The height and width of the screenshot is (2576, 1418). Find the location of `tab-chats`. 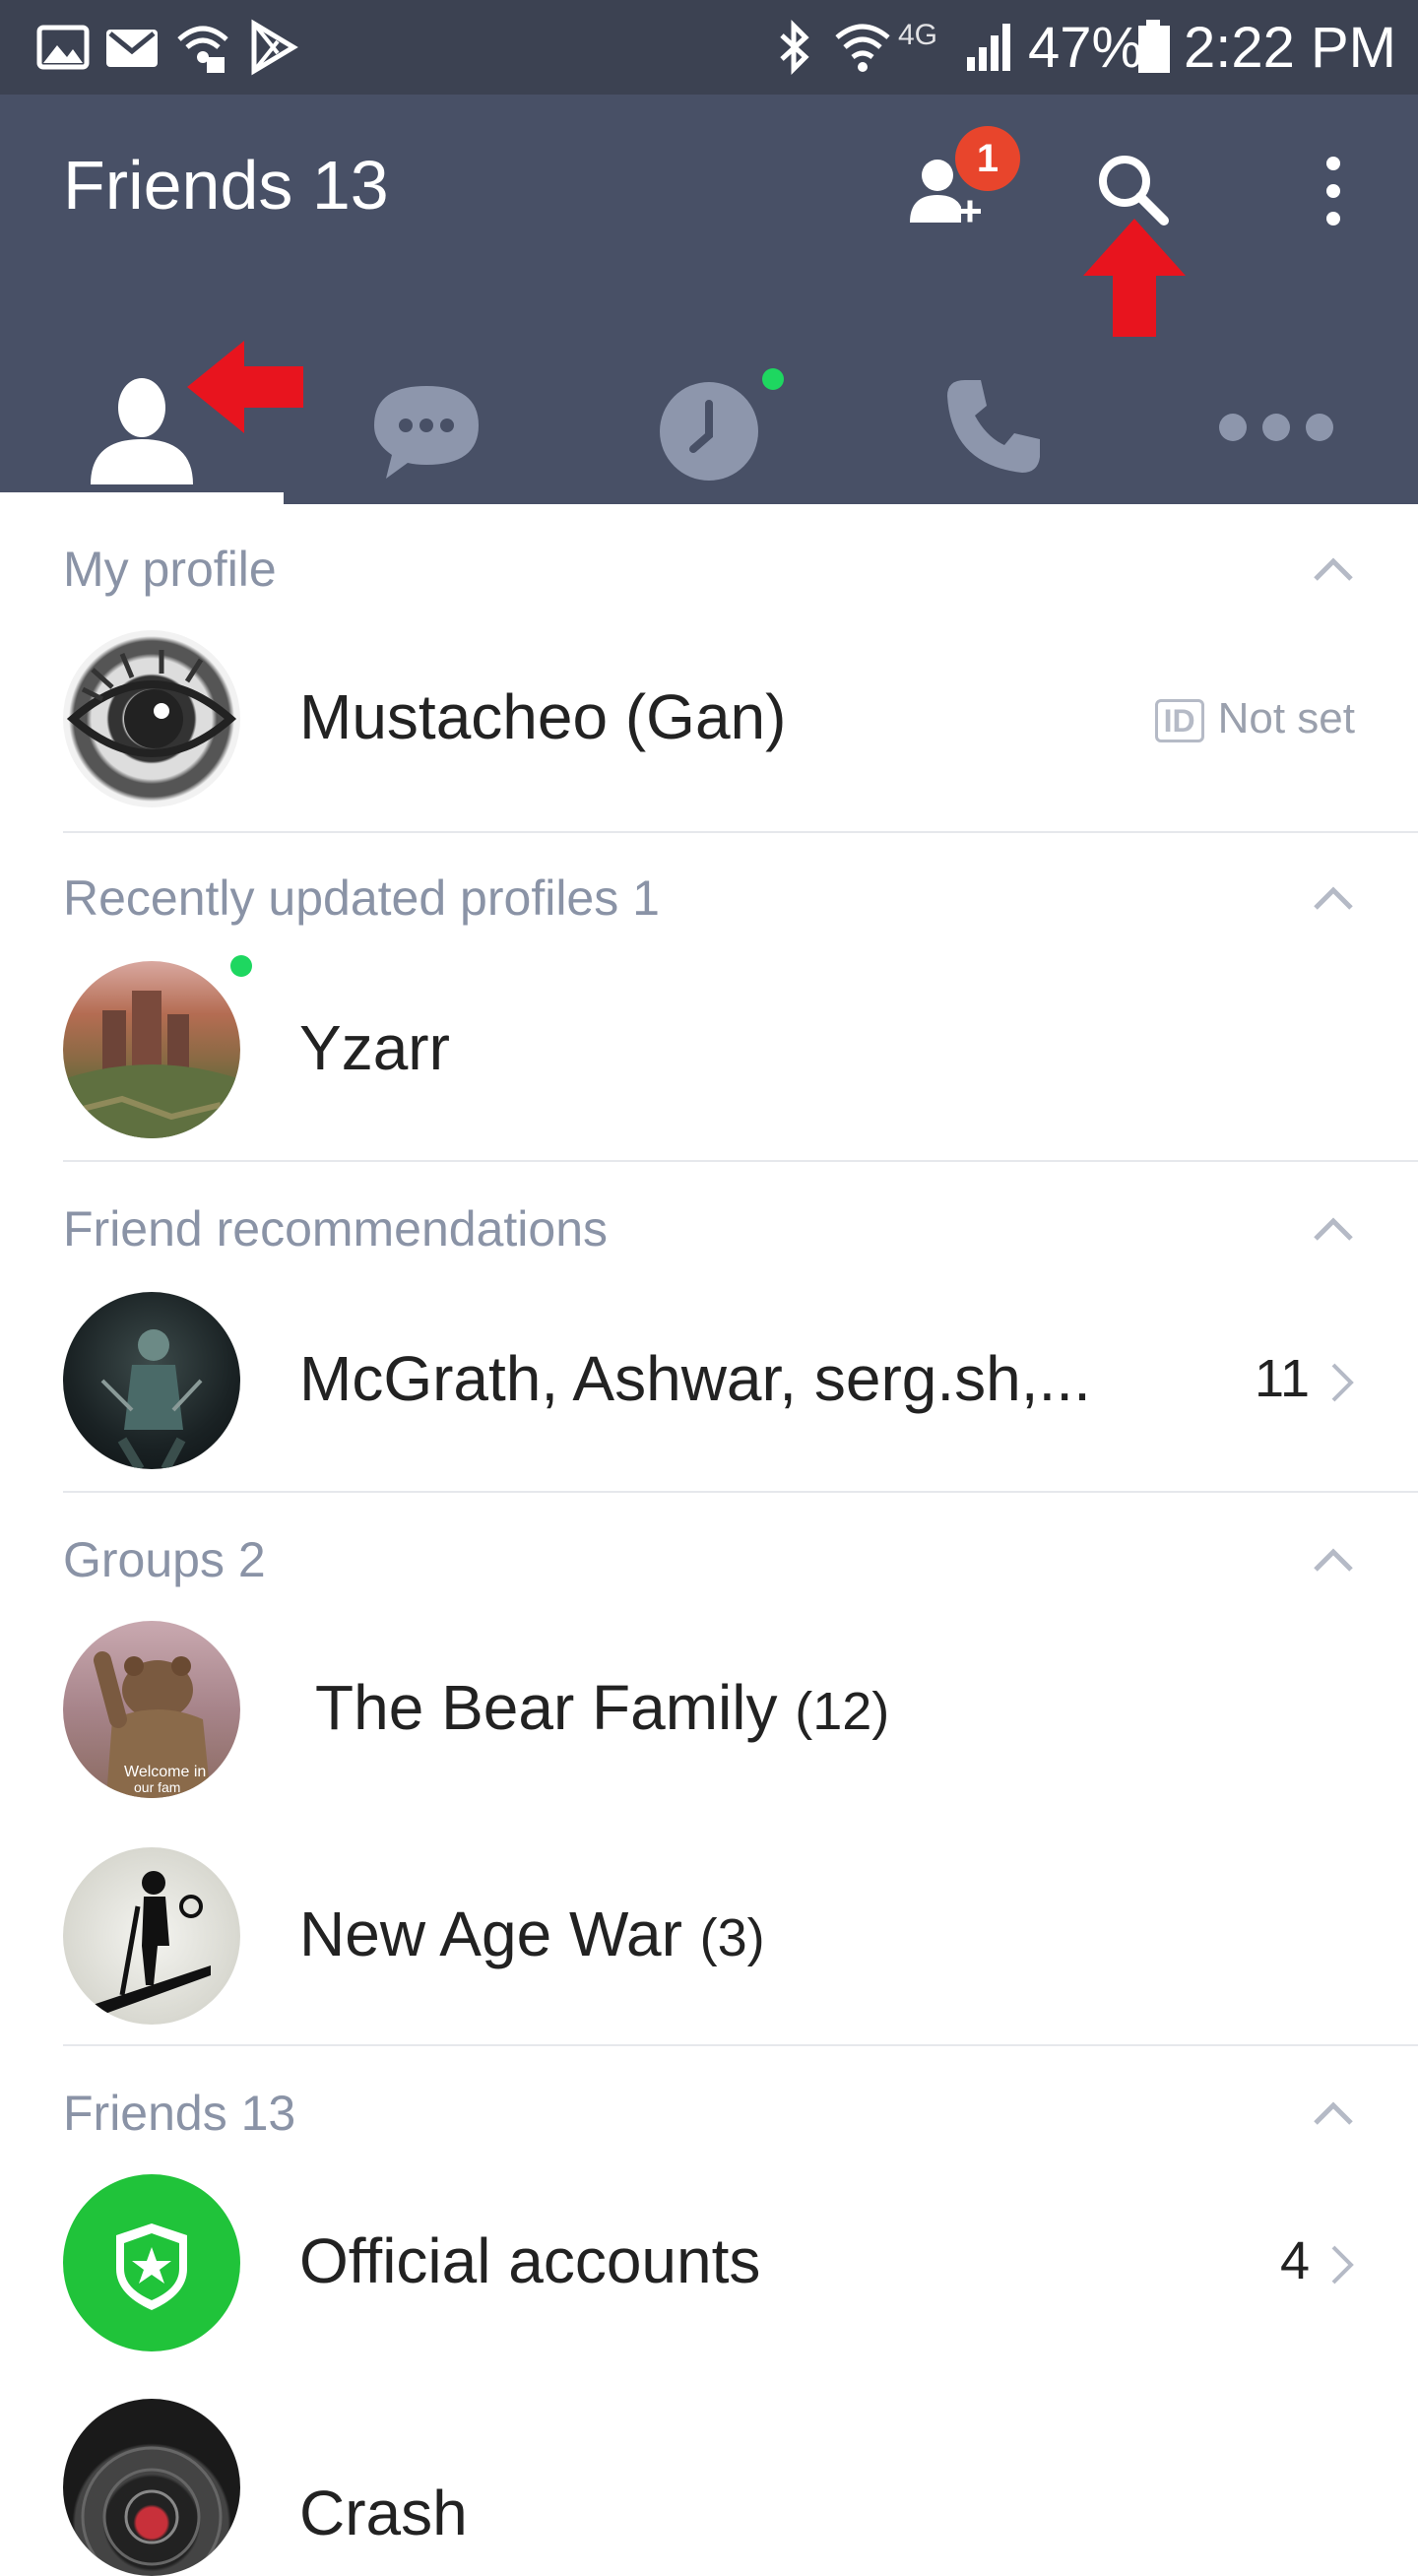

tab-chats is located at coordinates (425, 417).